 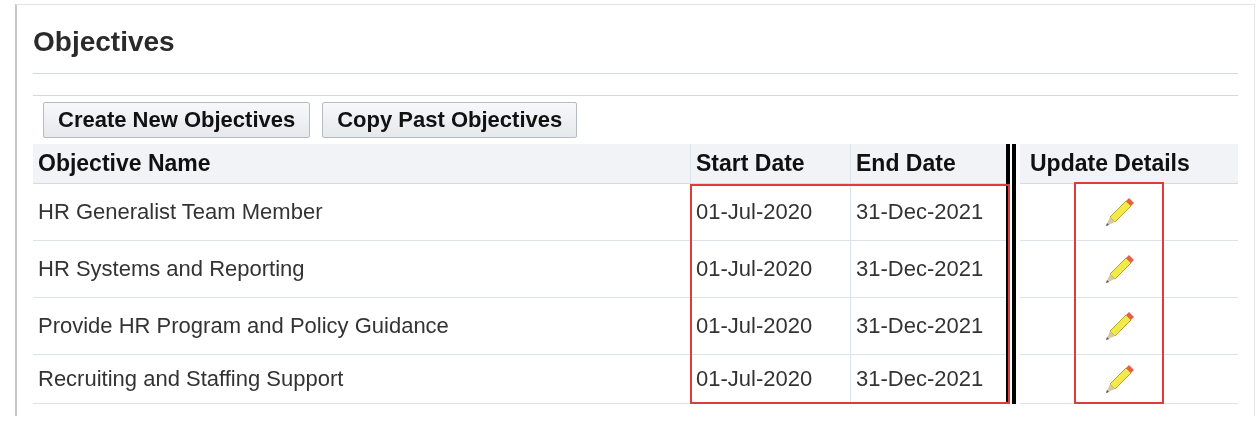 What do you see at coordinates (361, 212) in the screenshot?
I see `table-cell: HR Generalist Team Member` at bounding box center [361, 212].